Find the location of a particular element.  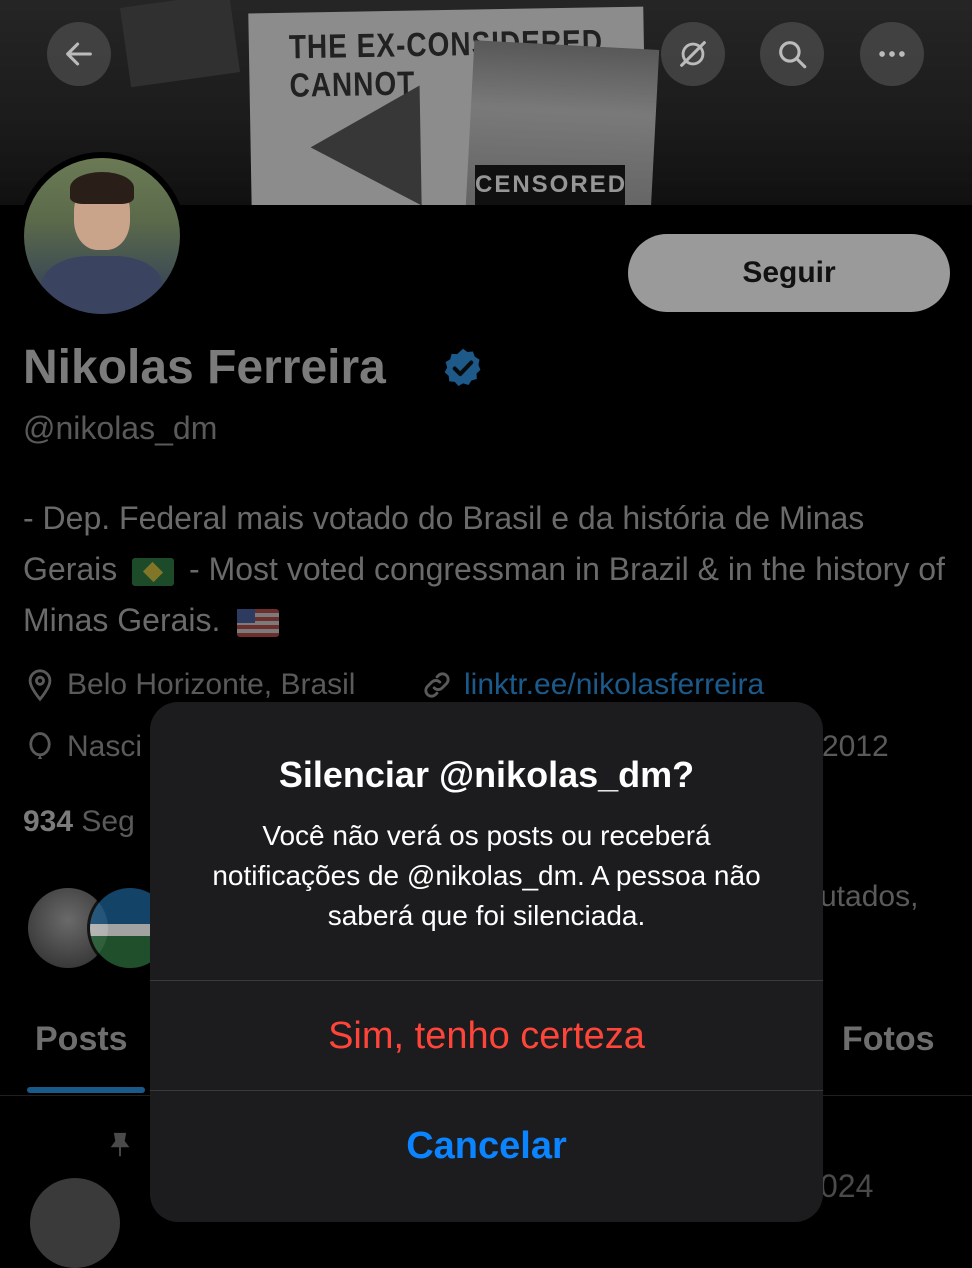

cancel-button: Cancelar is located at coordinates (486, 1146).